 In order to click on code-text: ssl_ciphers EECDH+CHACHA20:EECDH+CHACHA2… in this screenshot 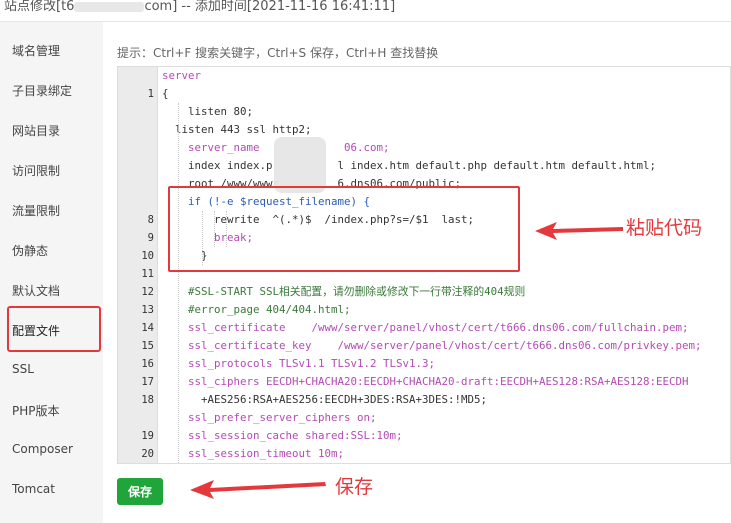, I will do `click(425, 381)`.